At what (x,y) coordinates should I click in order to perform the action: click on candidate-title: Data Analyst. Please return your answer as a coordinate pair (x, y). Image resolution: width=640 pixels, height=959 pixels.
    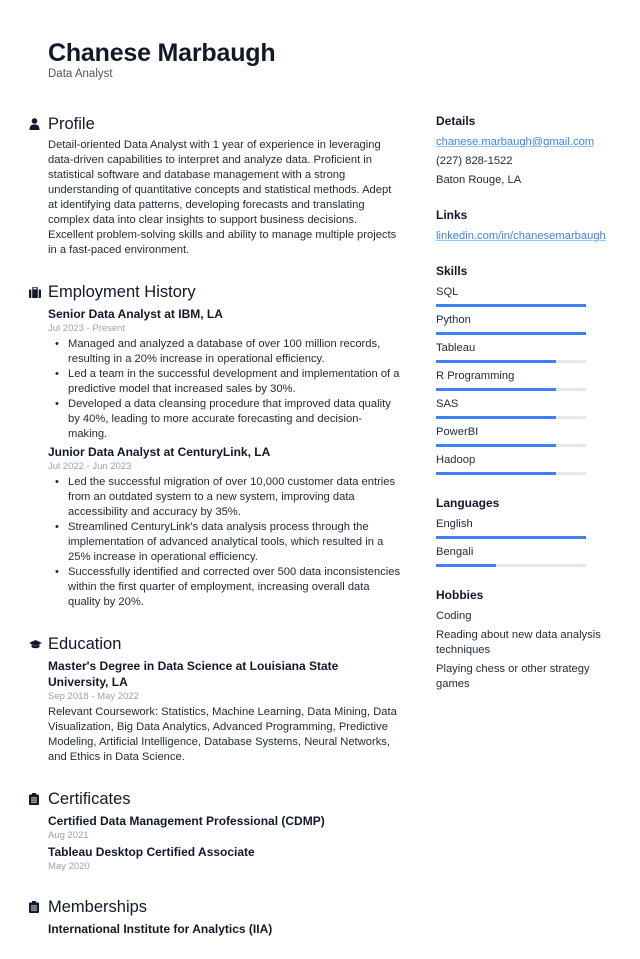
    Looking at the image, I should click on (80, 74).